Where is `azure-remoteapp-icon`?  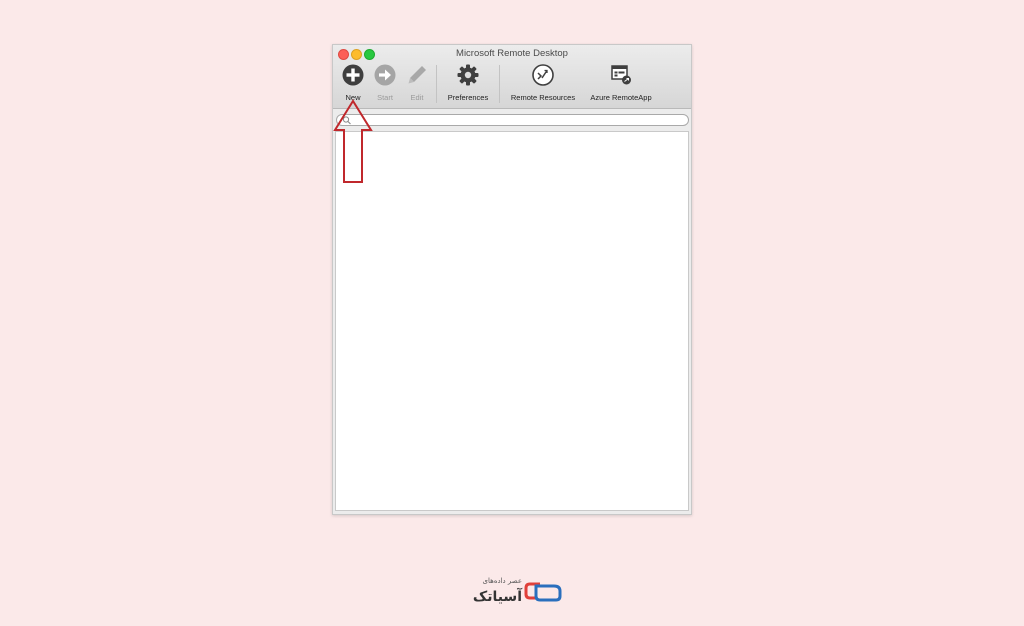 azure-remoteapp-icon is located at coordinates (621, 75).